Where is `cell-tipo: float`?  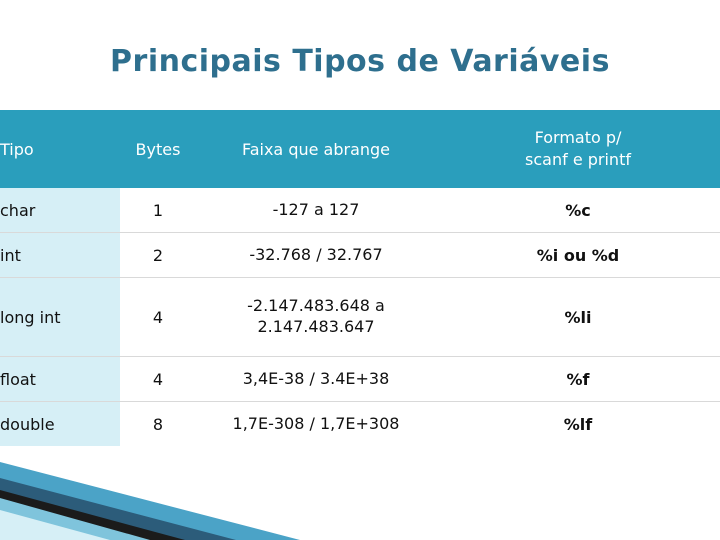 cell-tipo: float is located at coordinates (60, 379).